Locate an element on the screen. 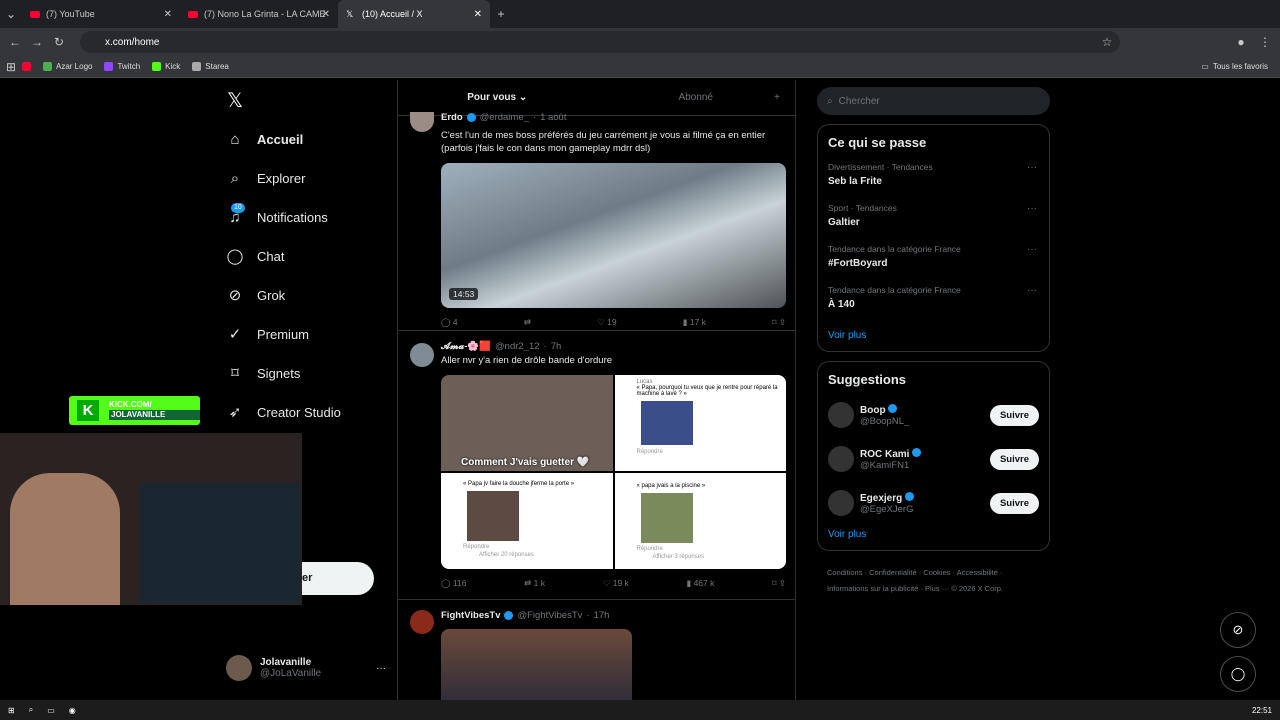 The image size is (1280, 720). x-logo-icon: 𝕏 is located at coordinates (350, 14).